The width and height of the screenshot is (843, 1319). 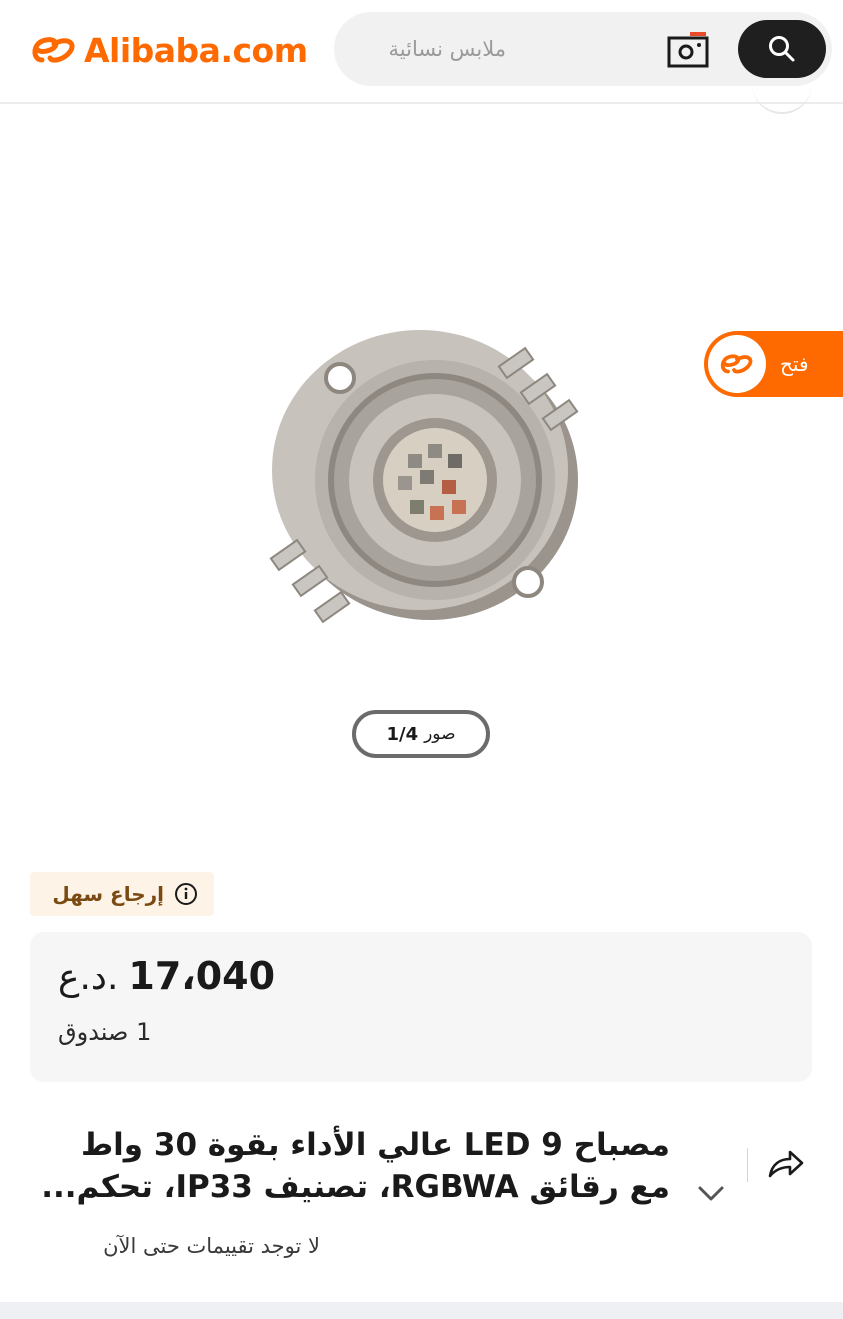 I want to click on search-input: ملابس نسائية, so click(x=448, y=49).